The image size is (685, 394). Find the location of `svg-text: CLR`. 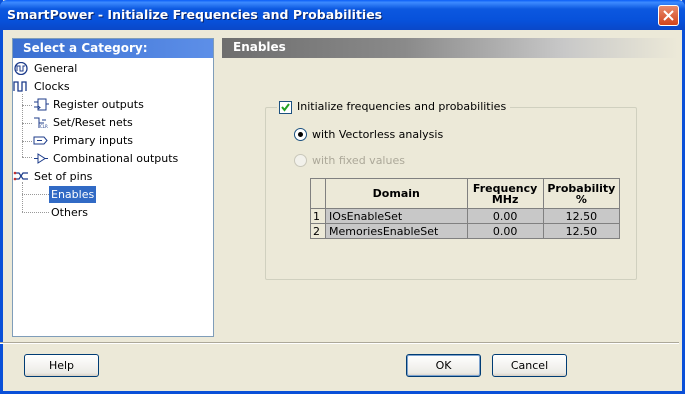

svg-text: CLR is located at coordinates (44, 126).